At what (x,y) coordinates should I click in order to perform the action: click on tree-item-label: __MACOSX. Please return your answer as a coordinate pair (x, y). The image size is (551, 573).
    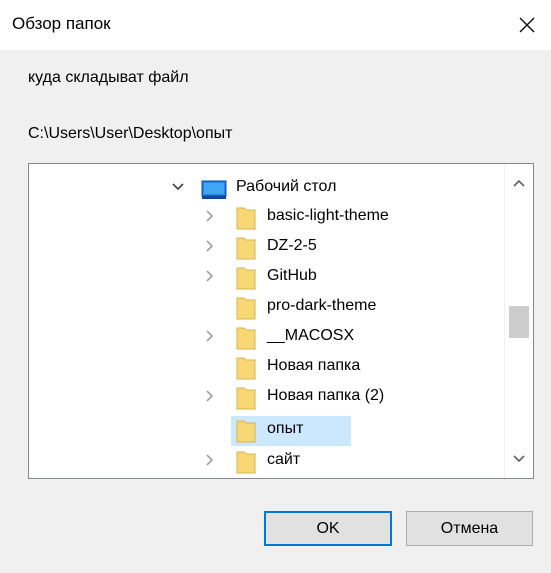
    Looking at the image, I should click on (311, 335).